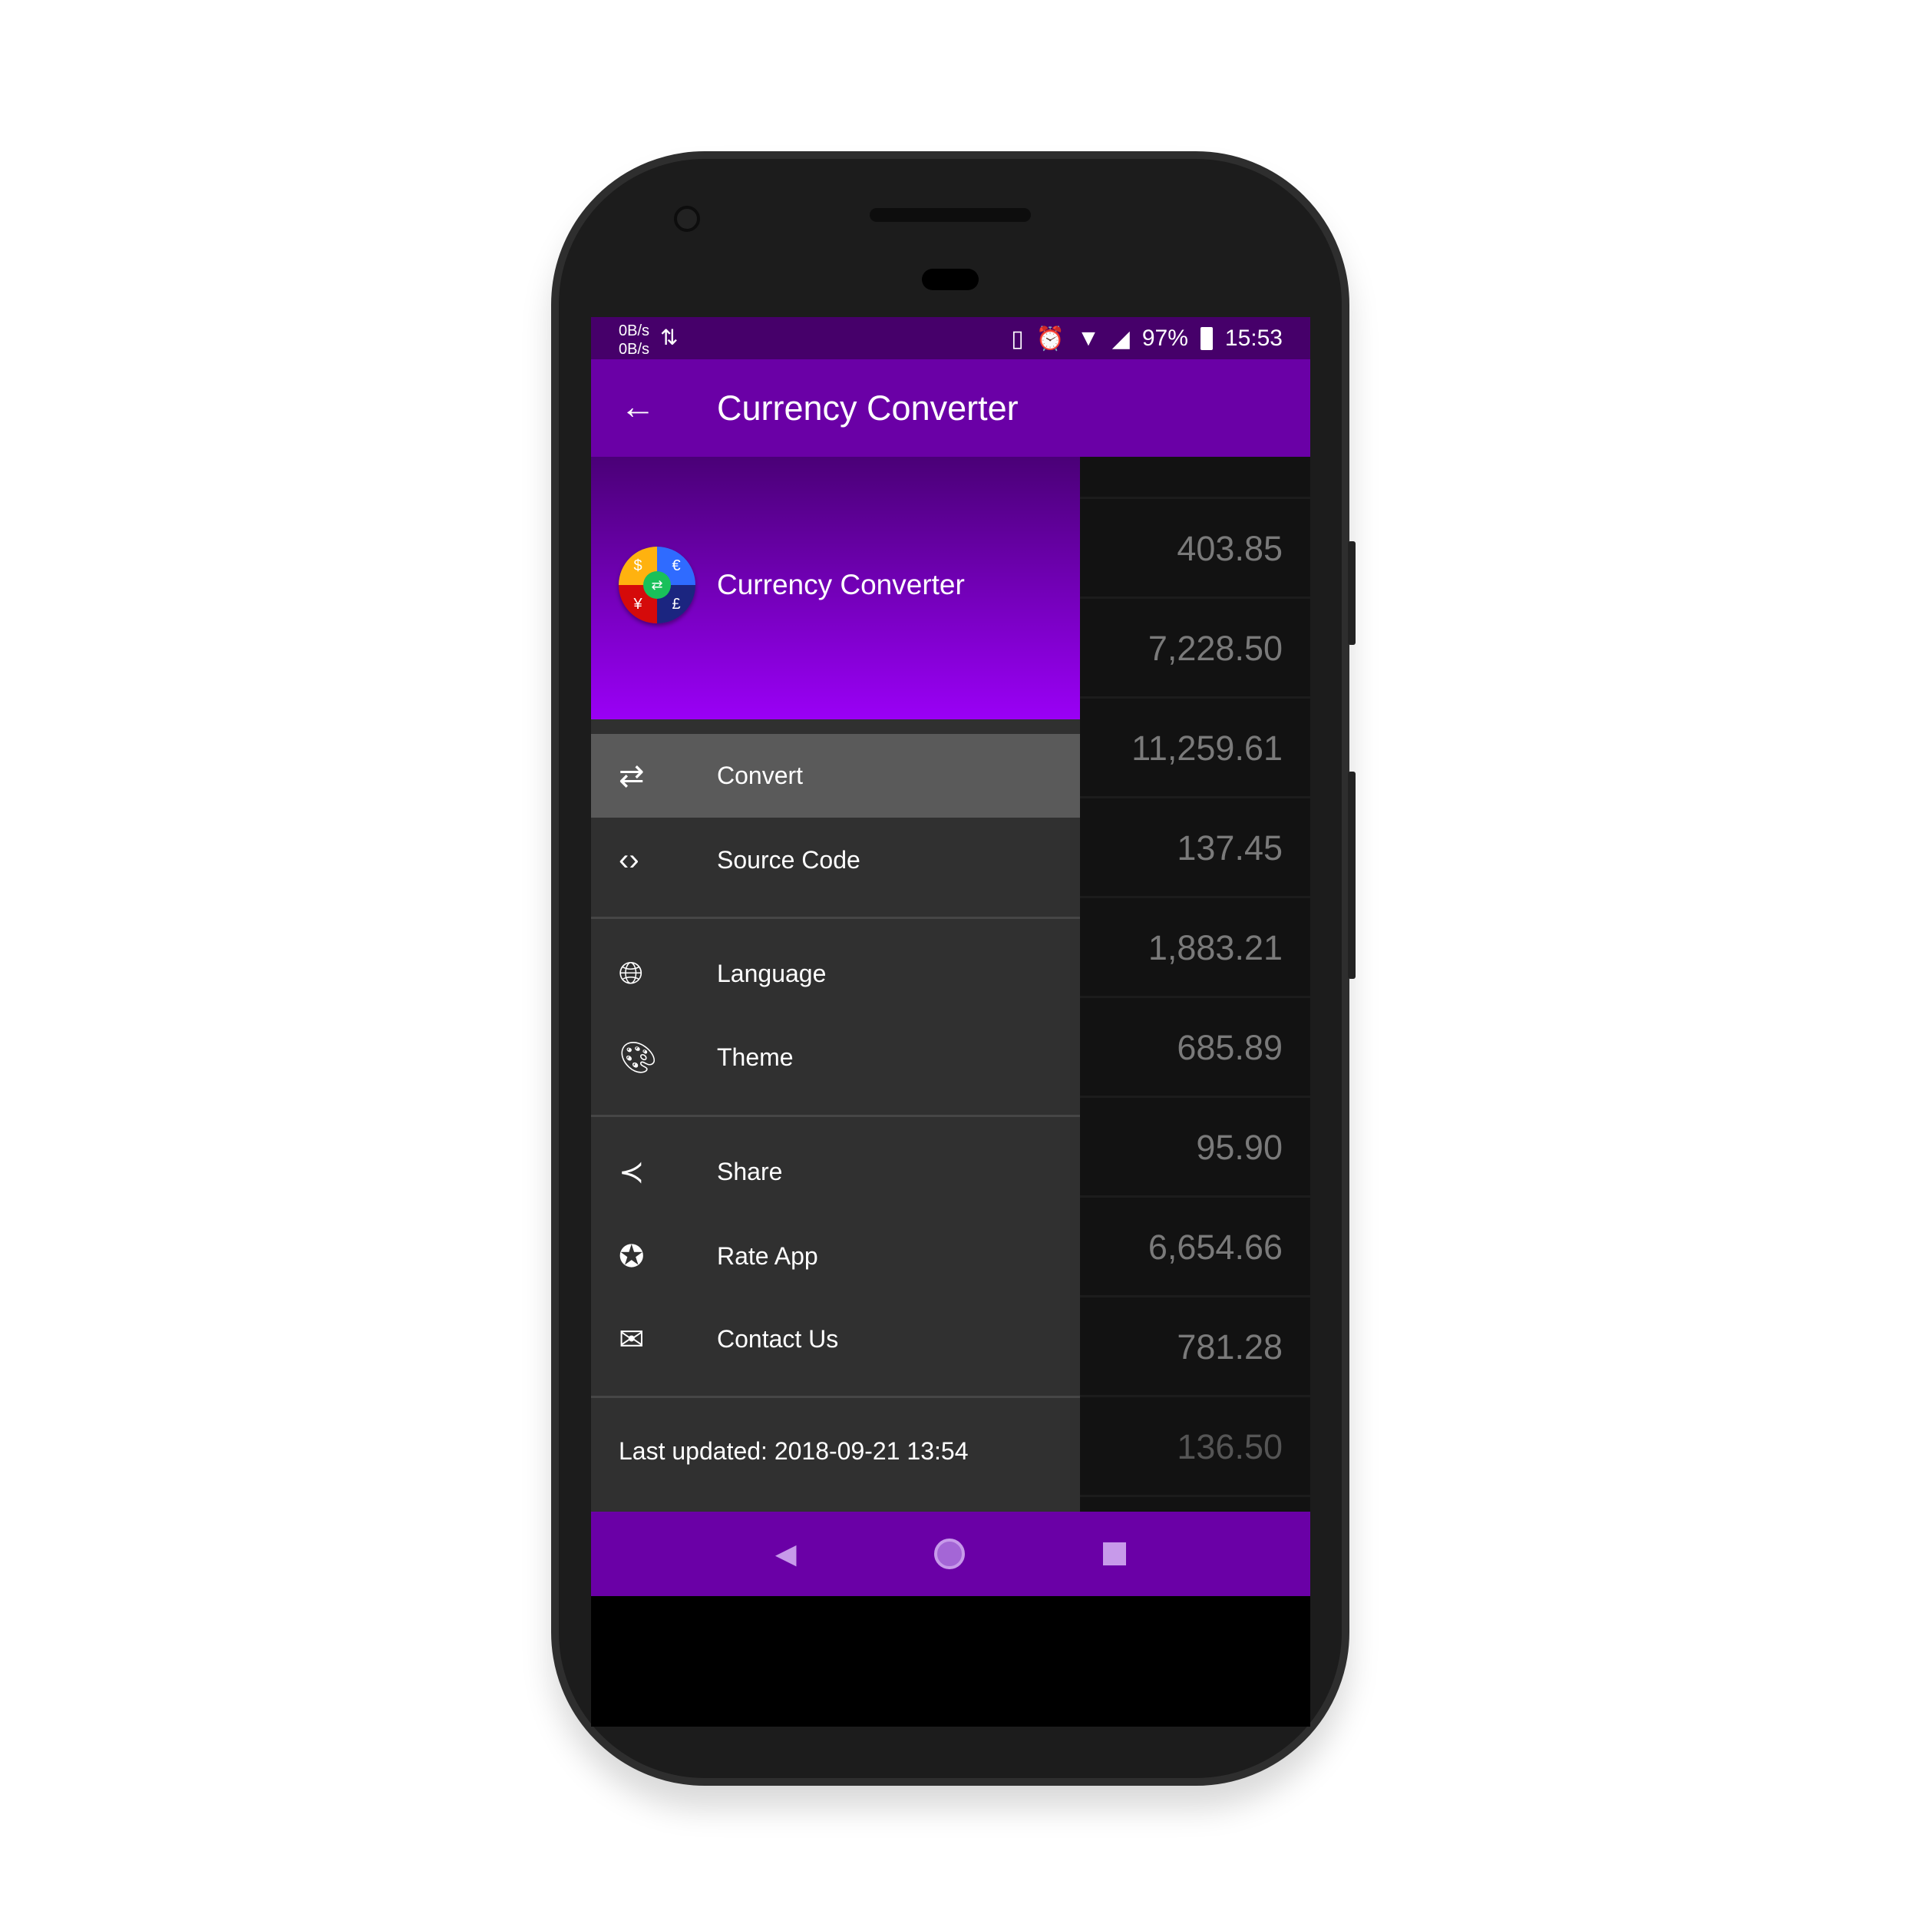  Describe the element at coordinates (638, 1058) in the screenshot. I see `palette-icon: 🎨︎` at that location.